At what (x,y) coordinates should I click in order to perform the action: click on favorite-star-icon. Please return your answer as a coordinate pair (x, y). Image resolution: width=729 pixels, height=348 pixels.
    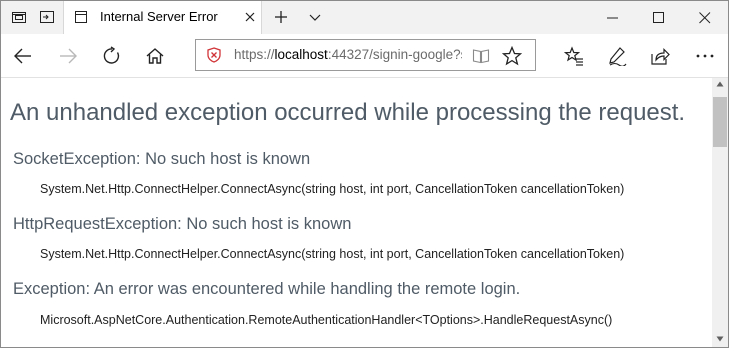
    Looking at the image, I should click on (512, 55).